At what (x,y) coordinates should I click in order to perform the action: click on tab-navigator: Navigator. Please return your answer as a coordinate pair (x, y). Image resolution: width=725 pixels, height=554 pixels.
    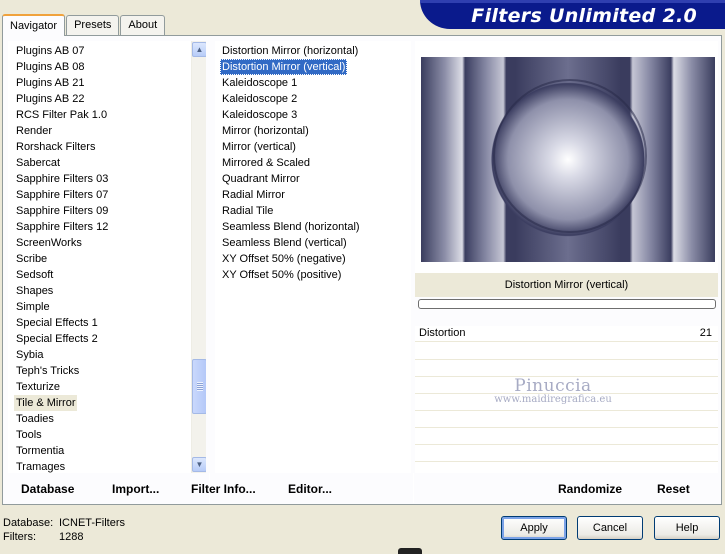
    Looking at the image, I should click on (34, 25).